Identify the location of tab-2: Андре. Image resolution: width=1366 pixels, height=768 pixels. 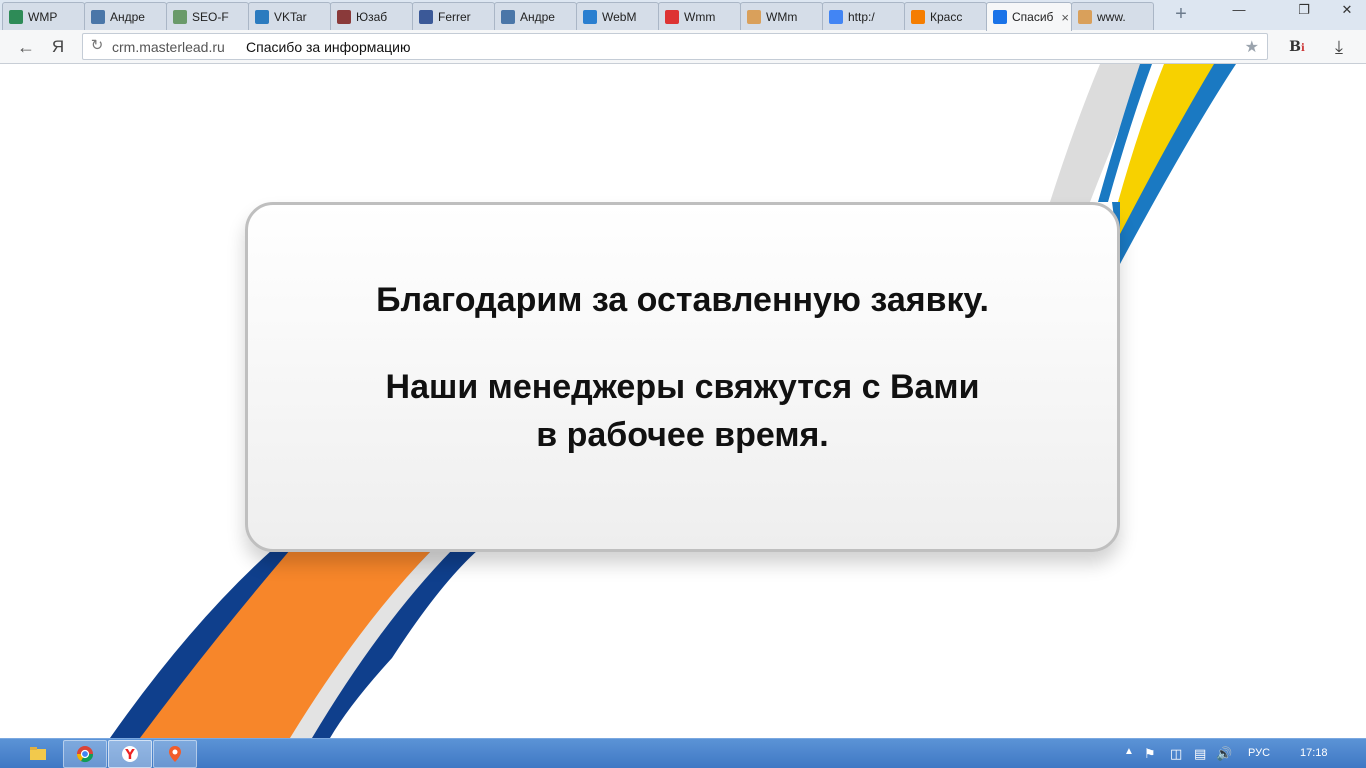
(125, 16).